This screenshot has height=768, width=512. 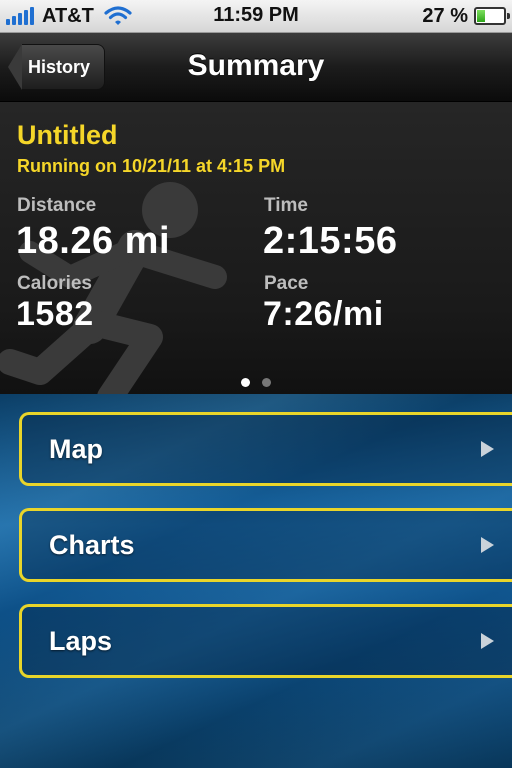 What do you see at coordinates (508, 16) in the screenshot?
I see `battery-tip` at bounding box center [508, 16].